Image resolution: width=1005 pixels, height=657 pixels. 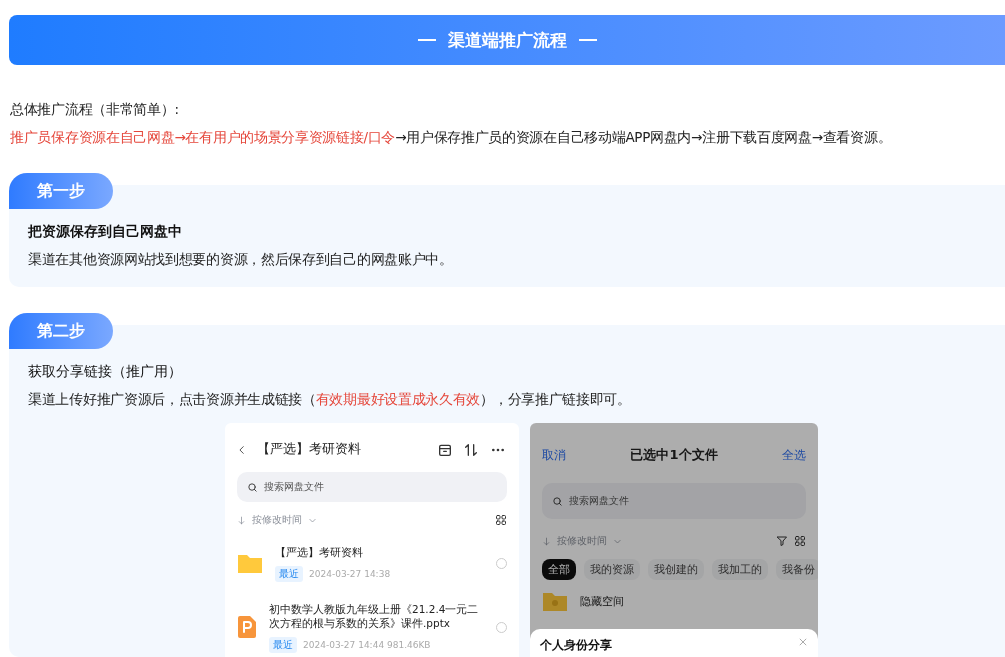 What do you see at coordinates (507, 40) in the screenshot?
I see `banner-title: 渠道端推广流程` at bounding box center [507, 40].